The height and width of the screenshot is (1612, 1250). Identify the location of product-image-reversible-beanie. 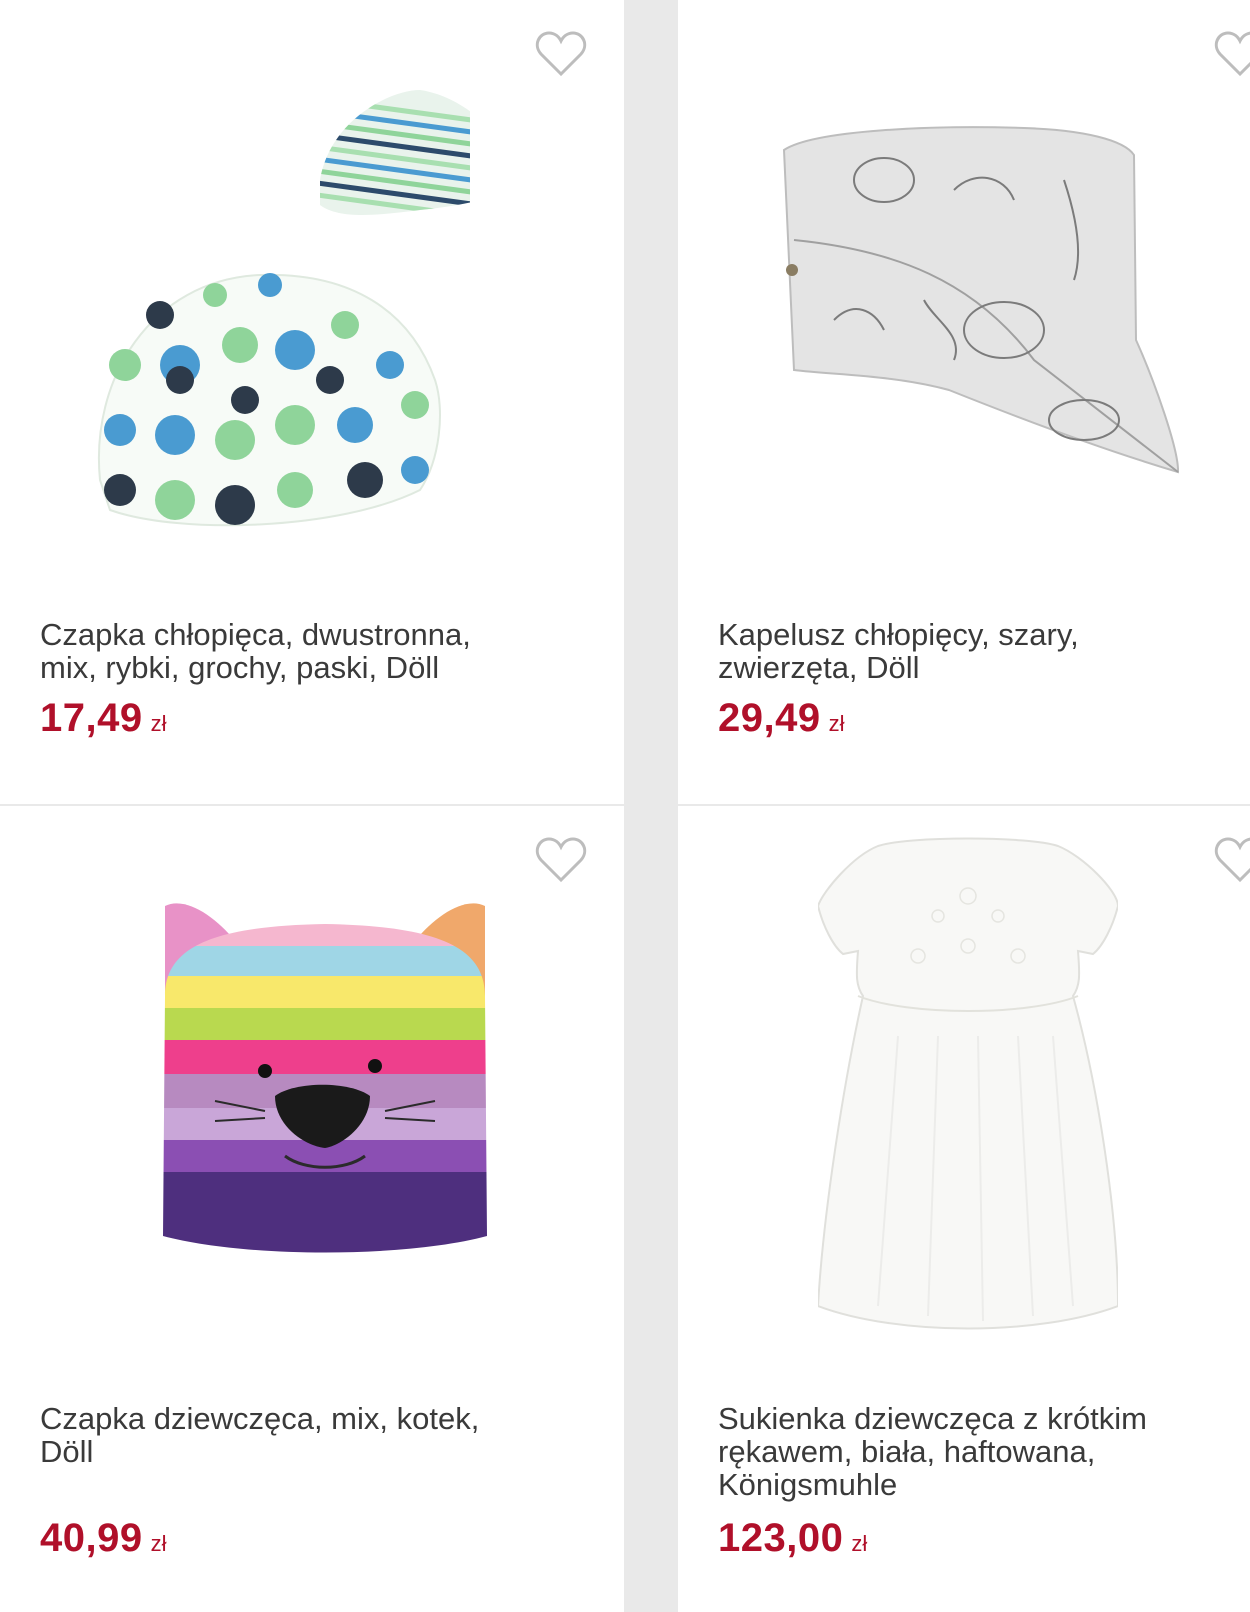
(280, 320).